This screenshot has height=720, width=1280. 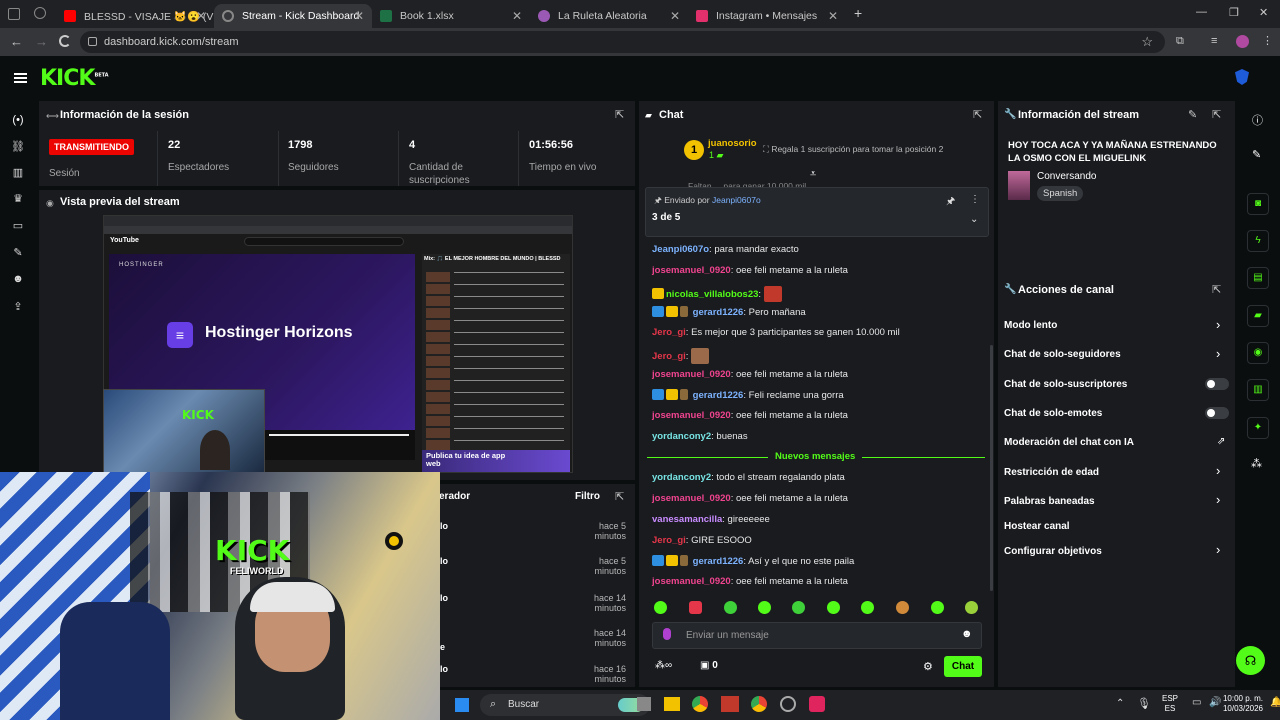 What do you see at coordinates (753, 561) in the screenshot?
I see `chat-message: gerard1226: Así y el que no este paila` at bounding box center [753, 561].